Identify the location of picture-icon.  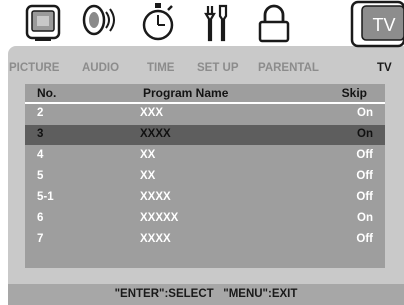
(43, 23).